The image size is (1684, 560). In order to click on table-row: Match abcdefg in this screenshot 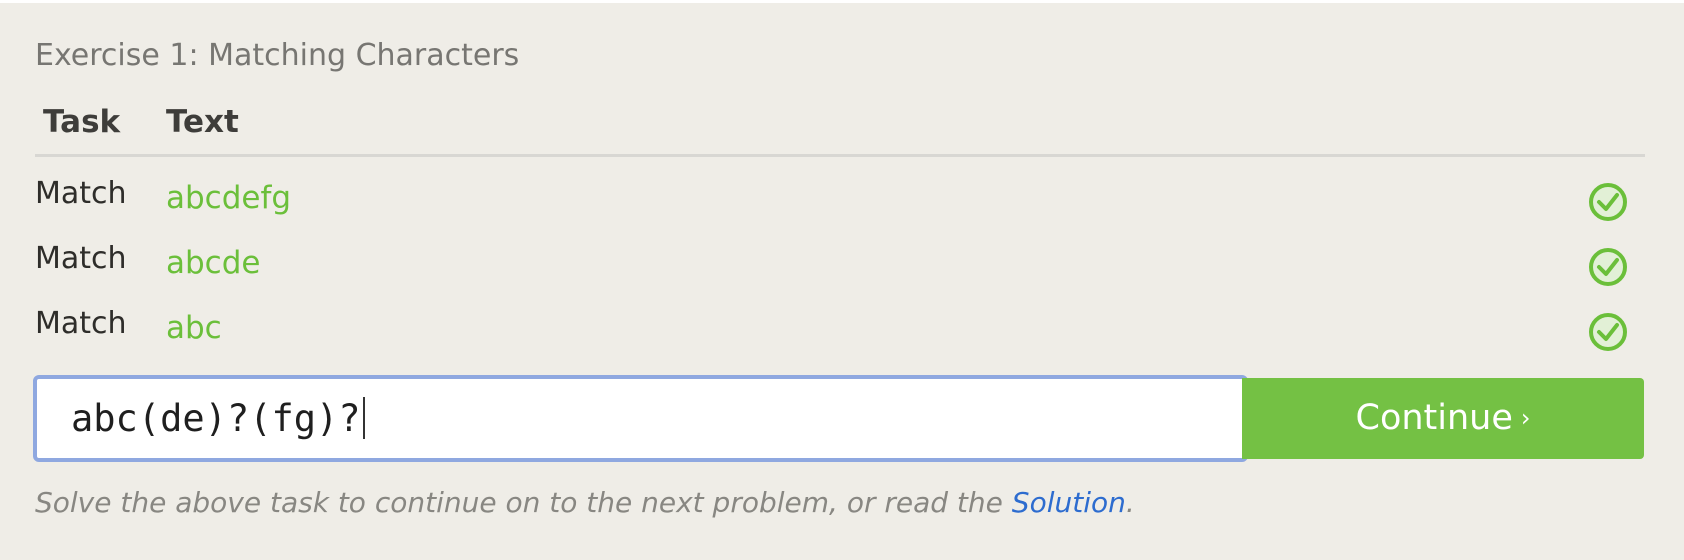, I will do `click(840, 195)`.